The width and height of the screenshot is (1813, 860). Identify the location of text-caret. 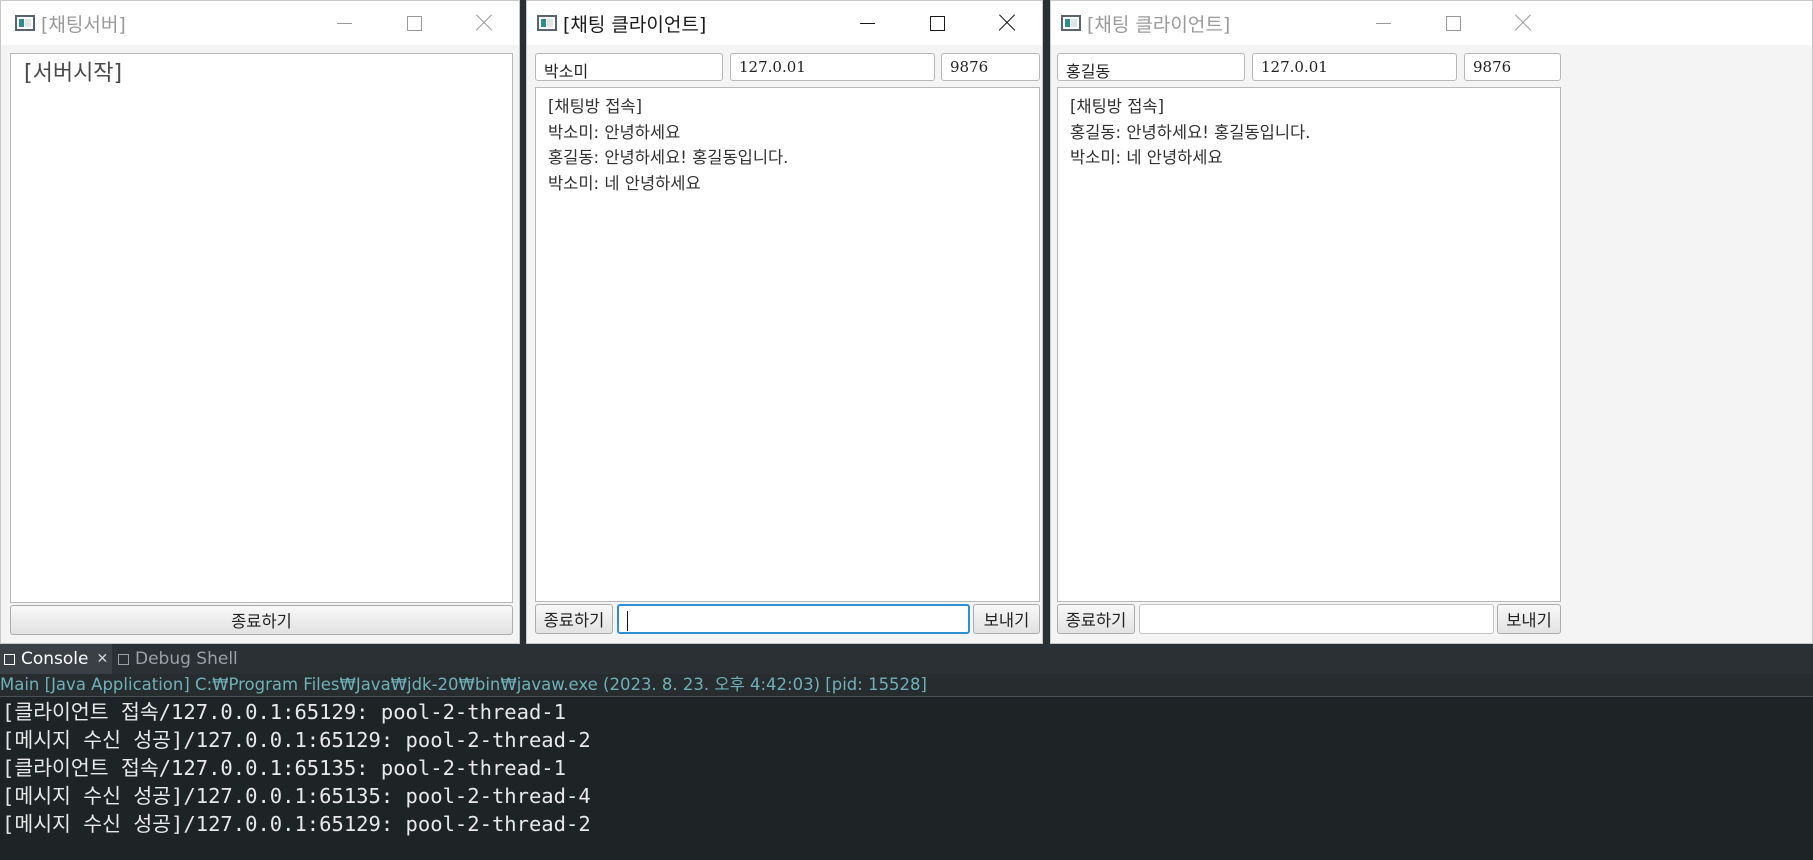
(627, 620).